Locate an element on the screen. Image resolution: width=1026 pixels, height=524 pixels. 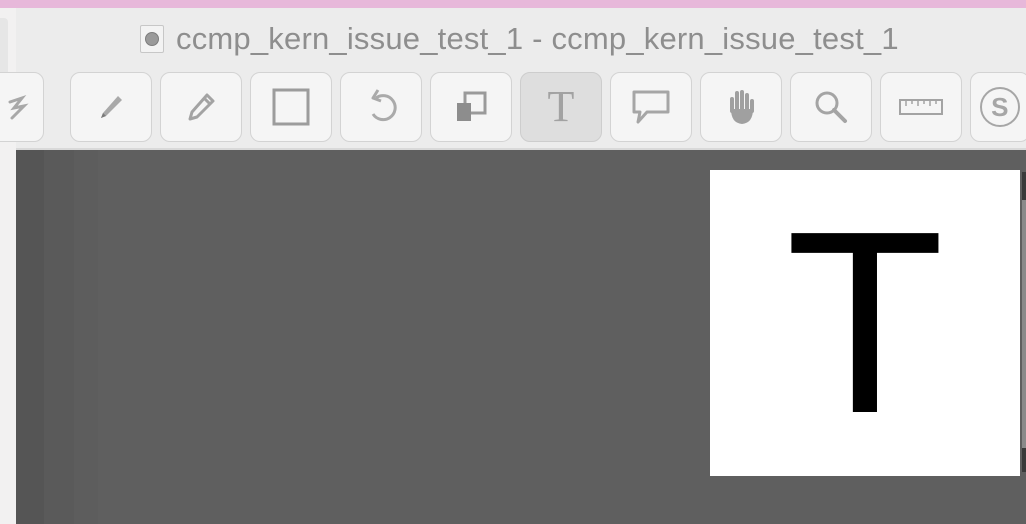
arrange-tool-button is located at coordinates (471, 107).